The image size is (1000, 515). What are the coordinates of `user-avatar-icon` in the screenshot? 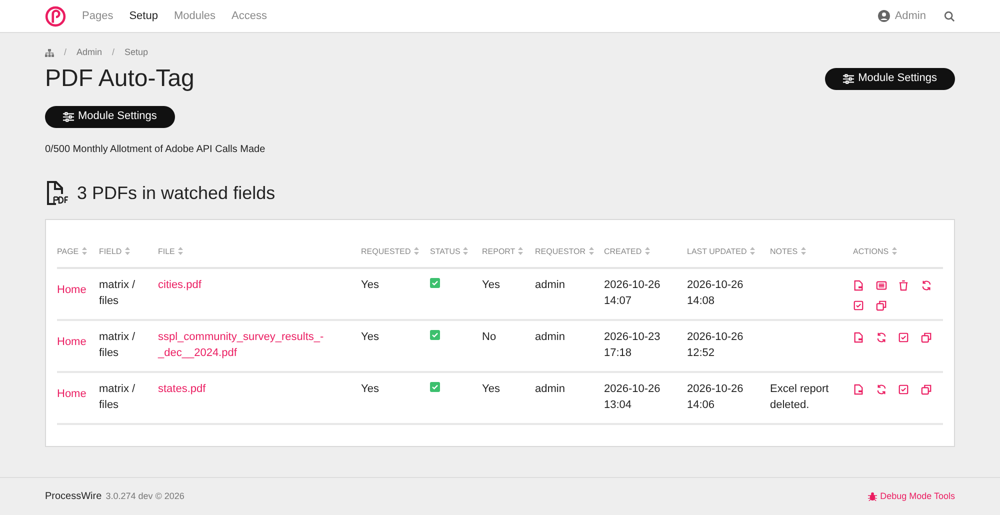 It's located at (884, 16).